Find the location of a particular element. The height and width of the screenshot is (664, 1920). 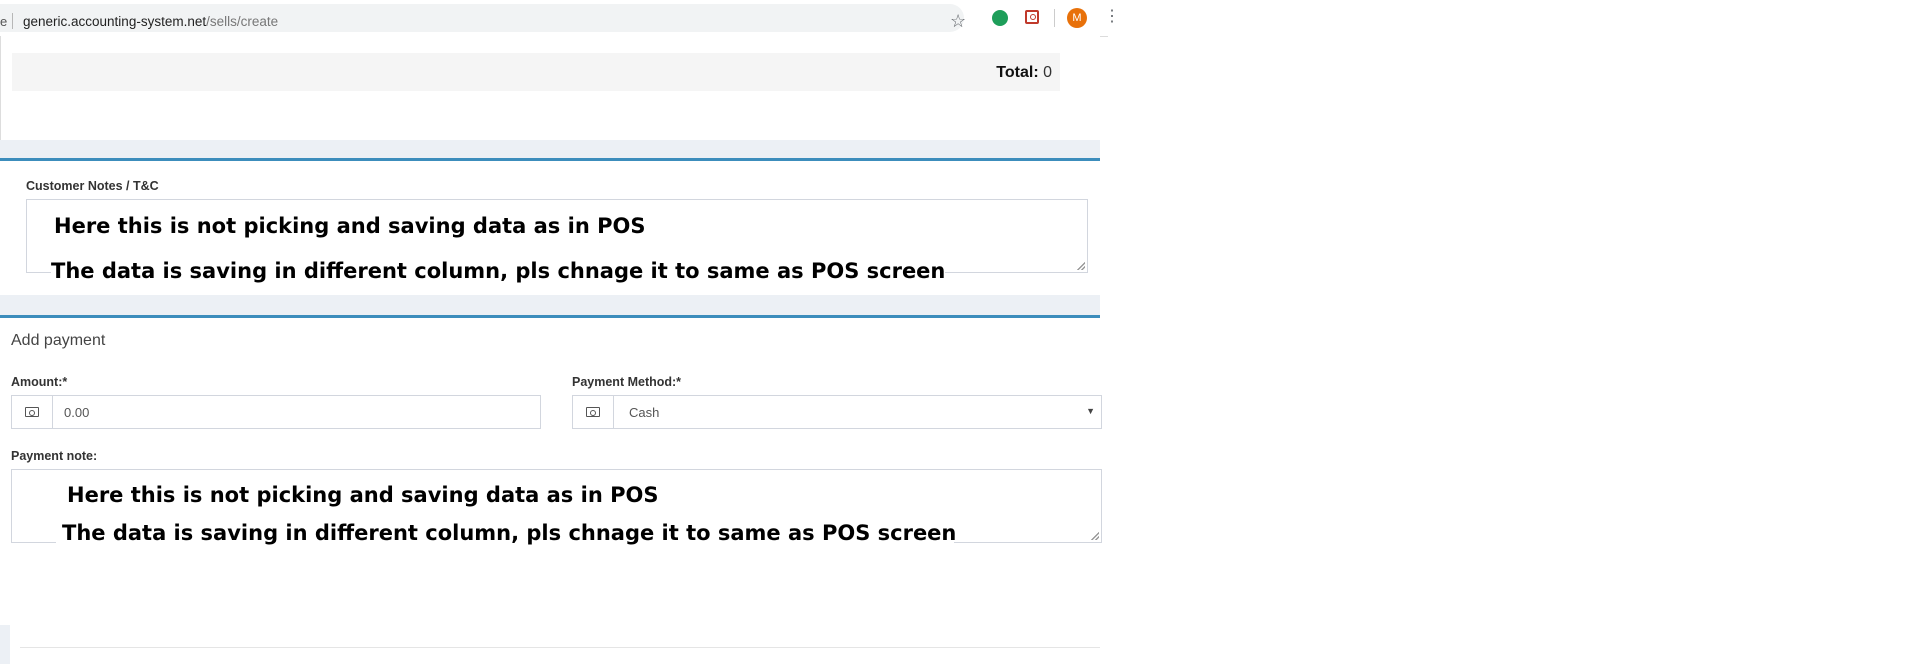

address-prefix: e is located at coordinates (4, 21).